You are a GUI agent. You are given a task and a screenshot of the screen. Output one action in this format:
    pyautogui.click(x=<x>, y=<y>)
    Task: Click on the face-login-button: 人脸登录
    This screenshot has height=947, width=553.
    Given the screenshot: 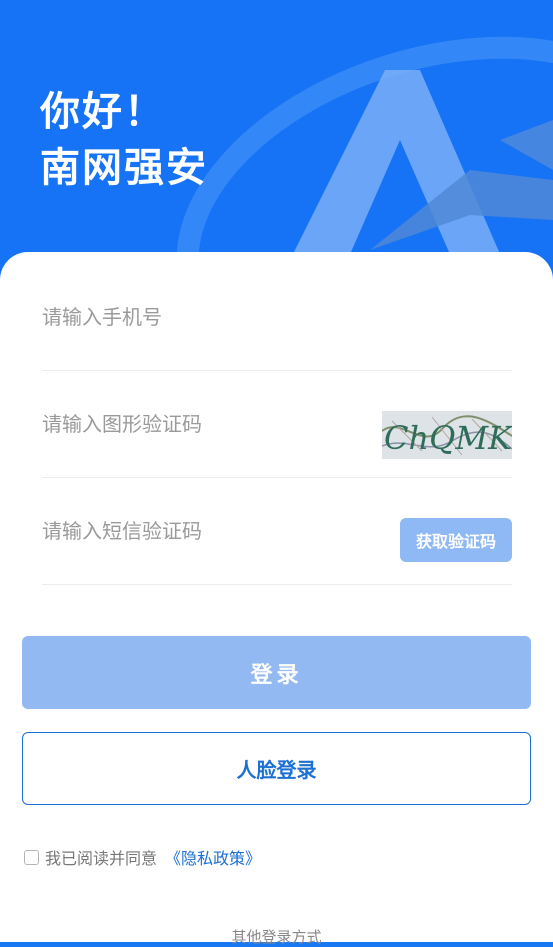 What is the action you would take?
    pyautogui.click(x=276, y=768)
    